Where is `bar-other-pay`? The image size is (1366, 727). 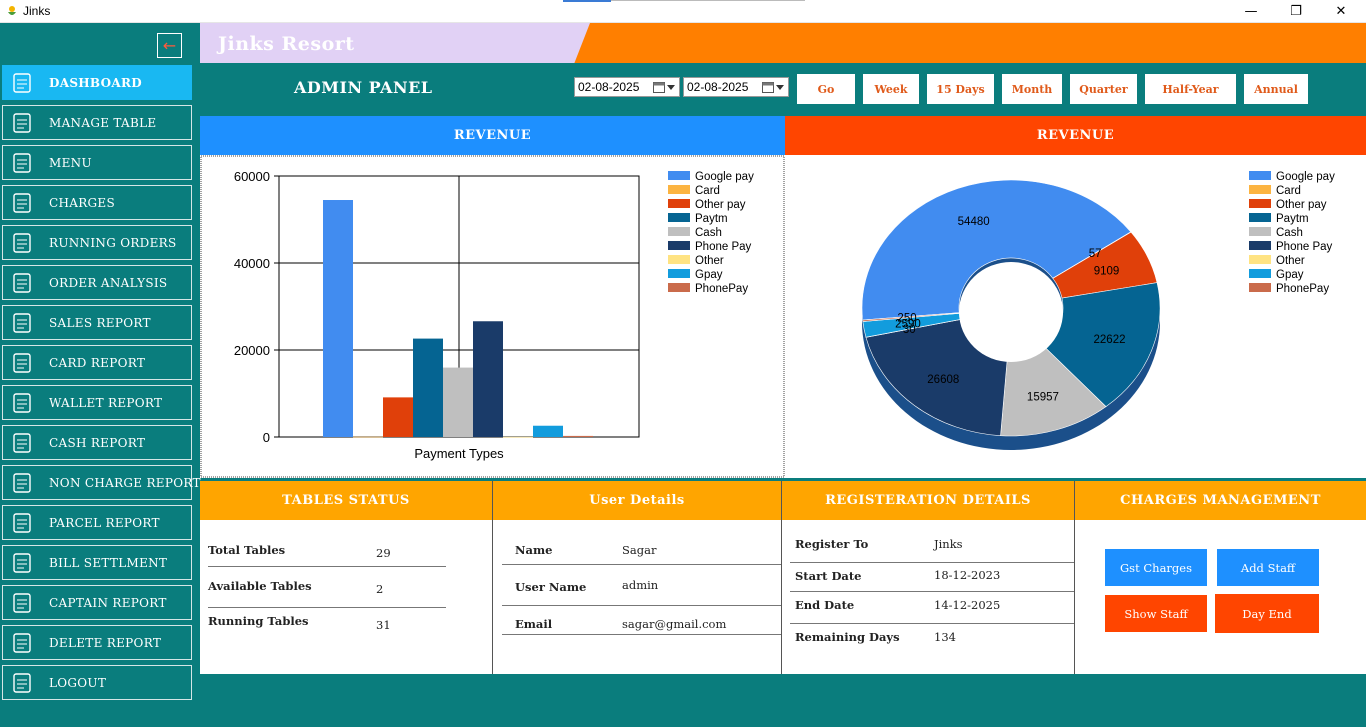 bar-other-pay is located at coordinates (398, 417).